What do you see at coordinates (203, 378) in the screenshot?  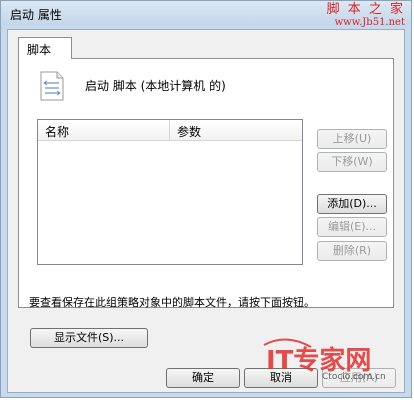 I see `ok-button: 确定` at bounding box center [203, 378].